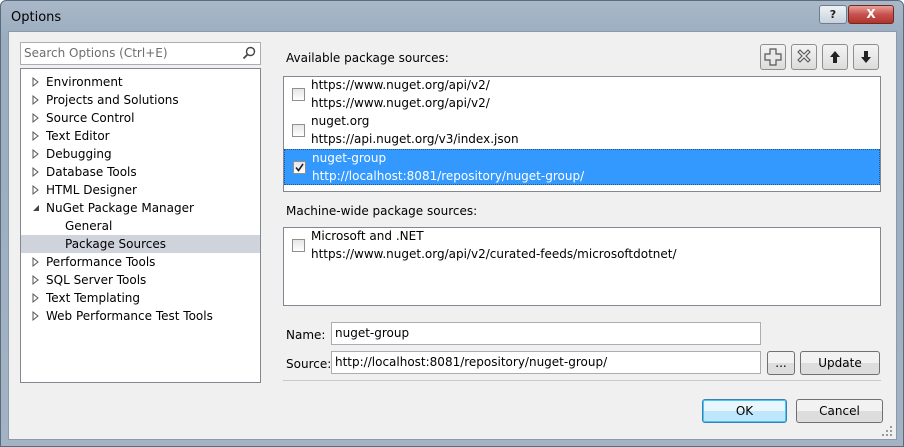 This screenshot has width=904, height=447. I want to click on update-button: Update, so click(840, 363).